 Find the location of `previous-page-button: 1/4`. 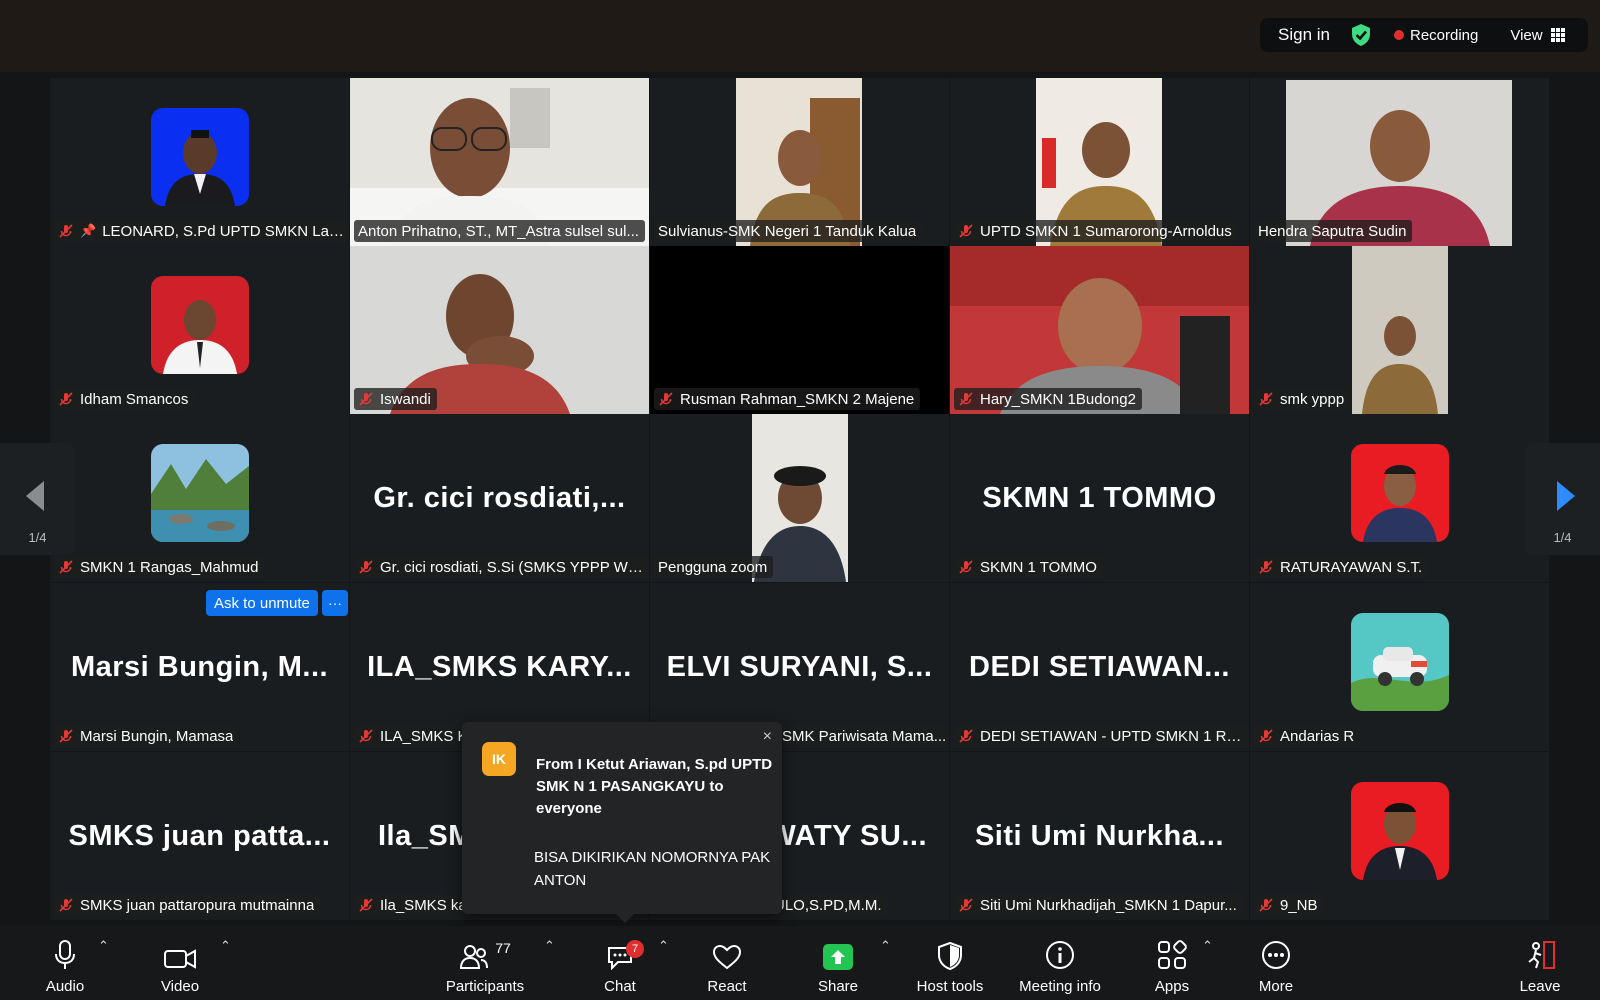

previous-page-button: 1/4 is located at coordinates (37, 499).